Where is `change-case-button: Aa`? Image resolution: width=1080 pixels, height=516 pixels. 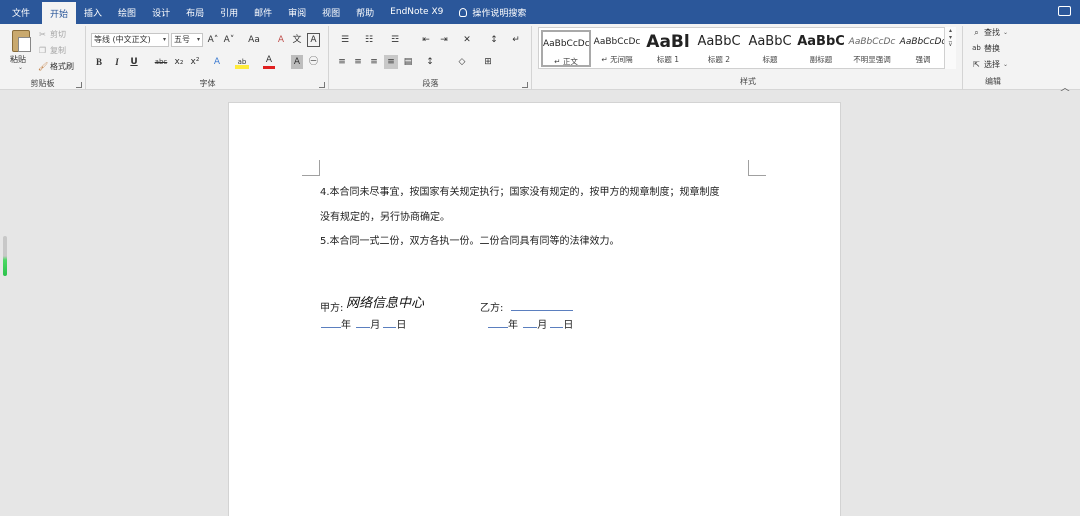 change-case-button: Aa is located at coordinates (254, 40).